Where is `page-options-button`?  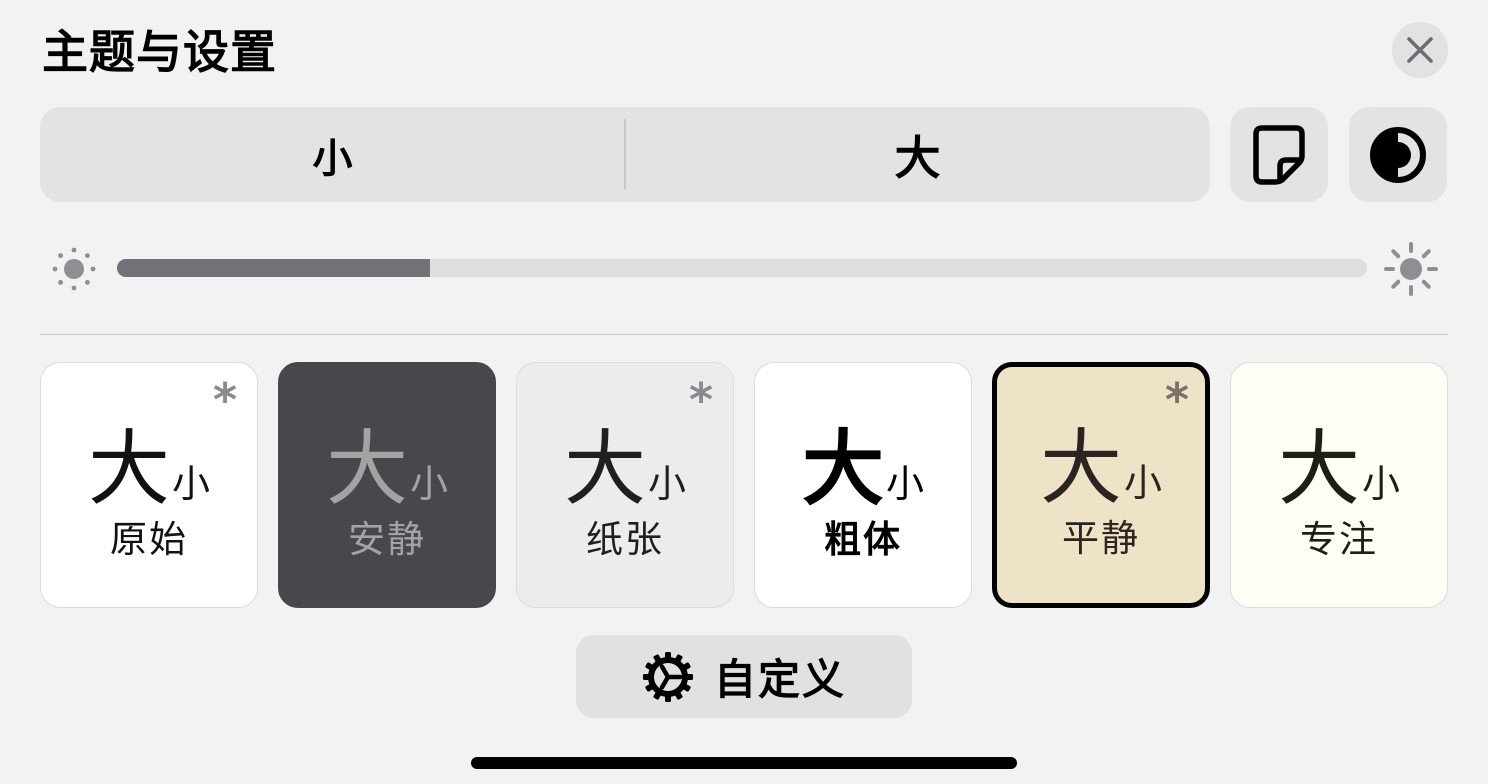 page-options-button is located at coordinates (1279, 154).